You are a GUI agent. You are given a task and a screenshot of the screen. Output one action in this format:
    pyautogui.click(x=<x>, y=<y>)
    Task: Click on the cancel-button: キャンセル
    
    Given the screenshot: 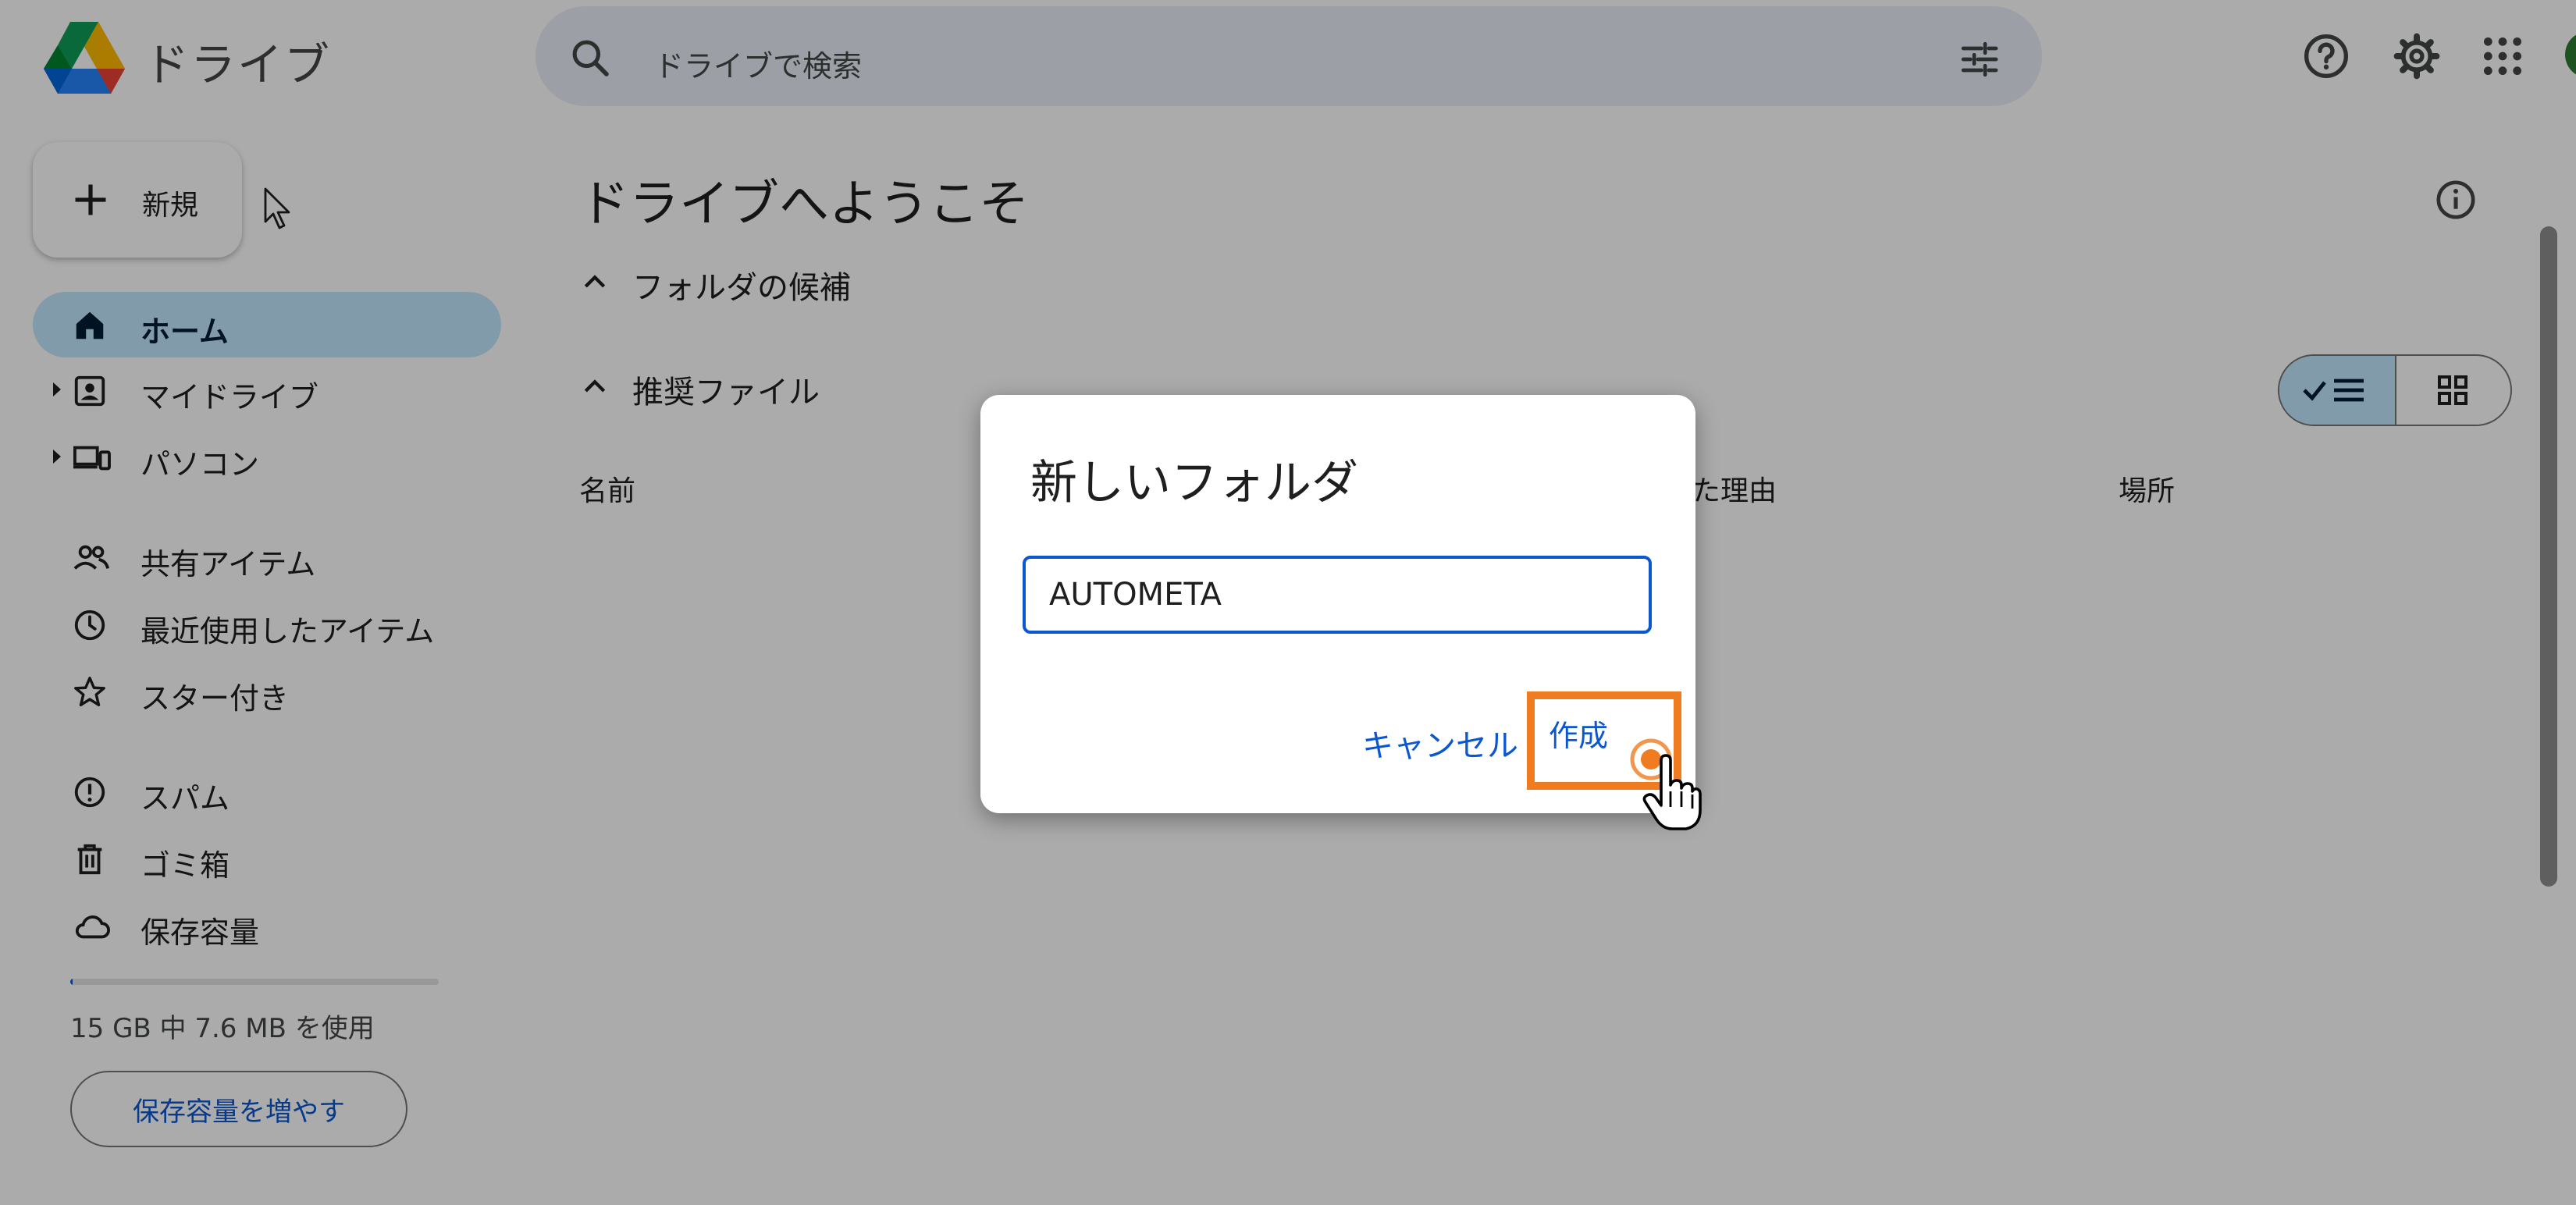 What is the action you would take?
    pyautogui.click(x=1440, y=743)
    